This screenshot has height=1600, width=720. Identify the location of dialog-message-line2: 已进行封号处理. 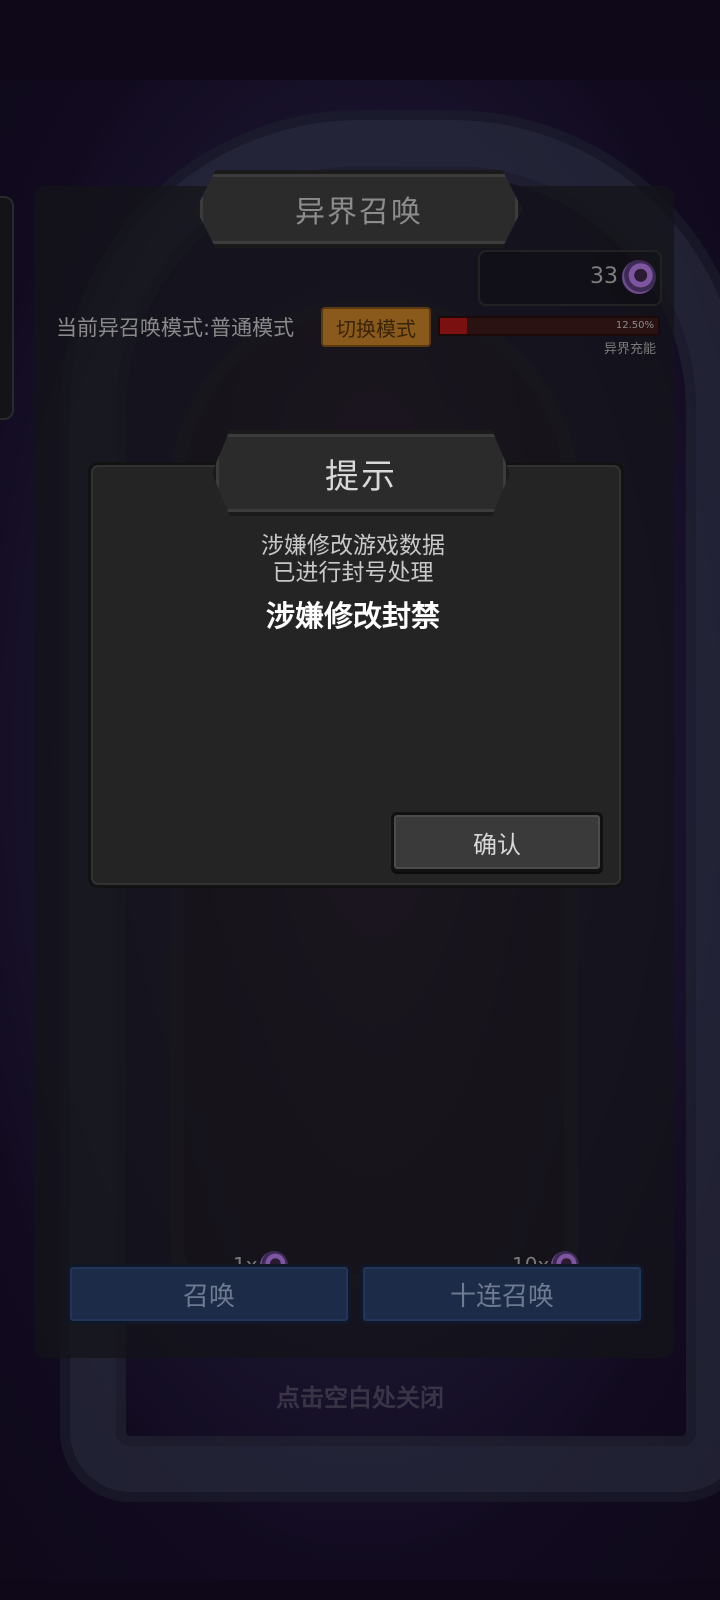
(353, 573).